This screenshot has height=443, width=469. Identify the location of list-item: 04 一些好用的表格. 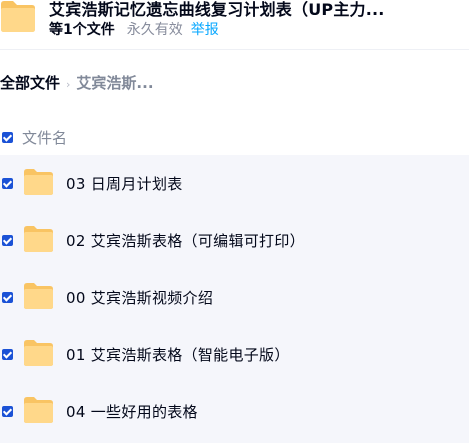
(234, 411).